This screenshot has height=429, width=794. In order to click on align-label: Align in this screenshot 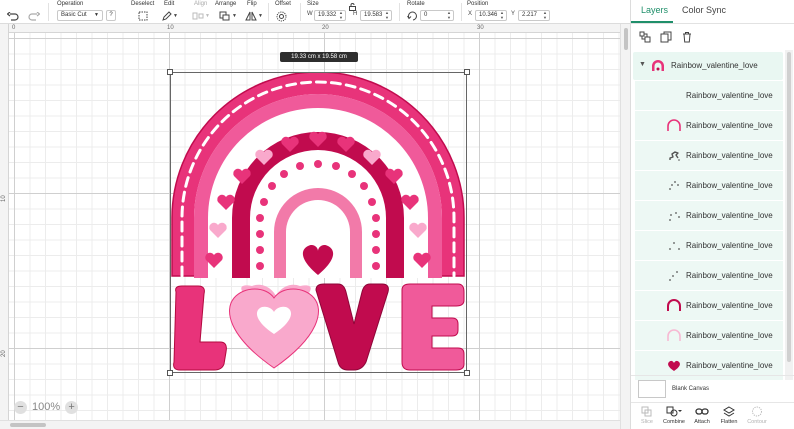, I will do `click(201, 4)`.